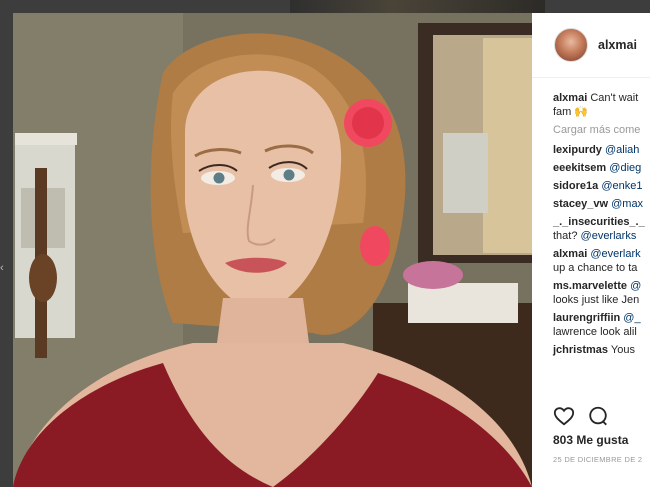 The height and width of the screenshot is (487, 650). Describe the element at coordinates (595, 268) in the screenshot. I see `comment-text-line2: up a chance to ta` at that location.